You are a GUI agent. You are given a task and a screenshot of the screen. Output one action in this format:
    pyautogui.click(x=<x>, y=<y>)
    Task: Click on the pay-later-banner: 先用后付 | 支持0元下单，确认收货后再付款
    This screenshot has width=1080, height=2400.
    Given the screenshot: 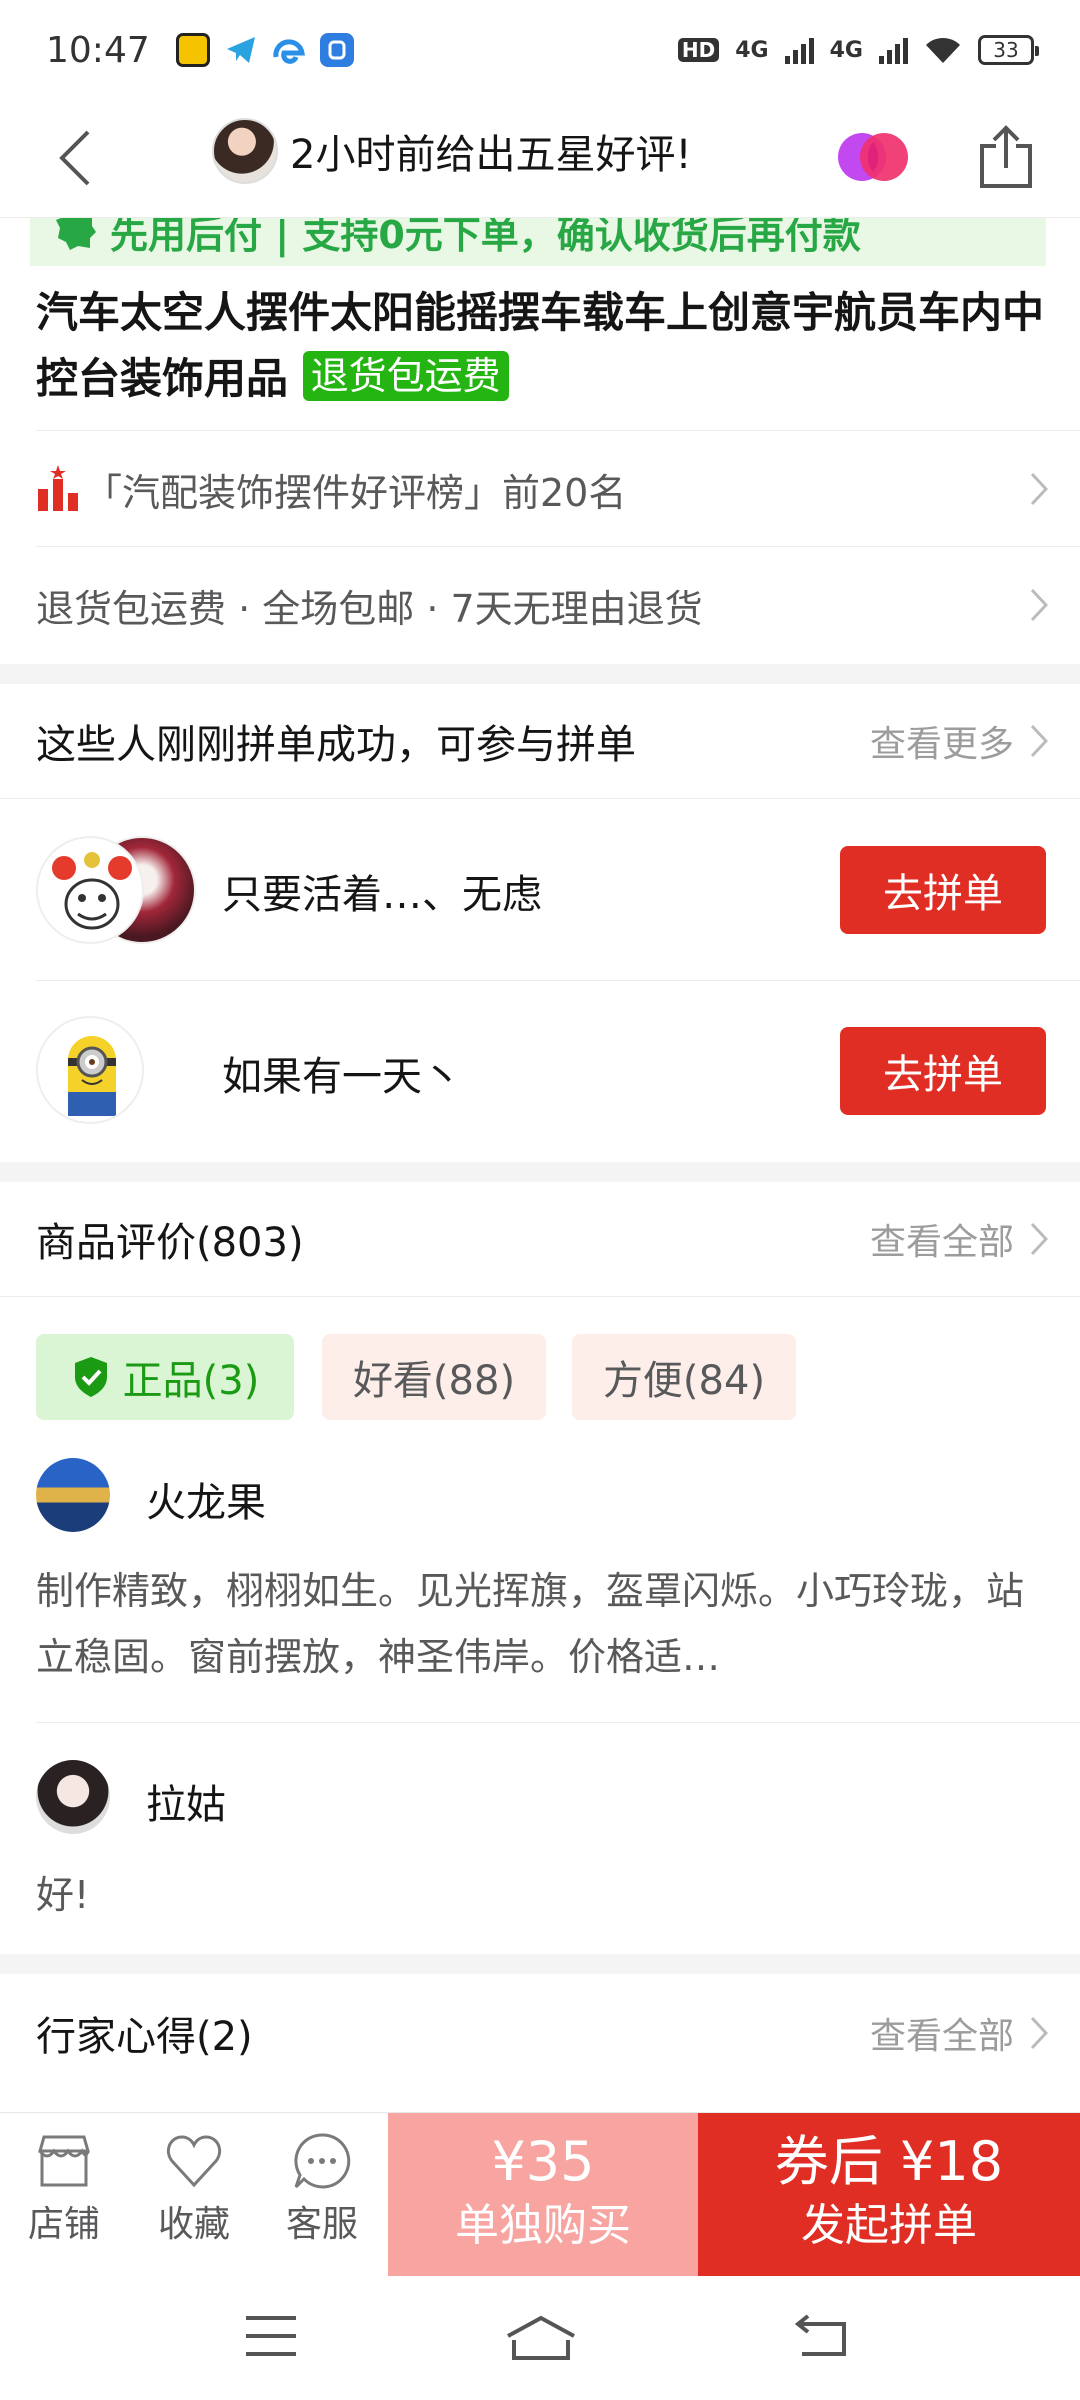 What is the action you would take?
    pyautogui.click(x=538, y=242)
    